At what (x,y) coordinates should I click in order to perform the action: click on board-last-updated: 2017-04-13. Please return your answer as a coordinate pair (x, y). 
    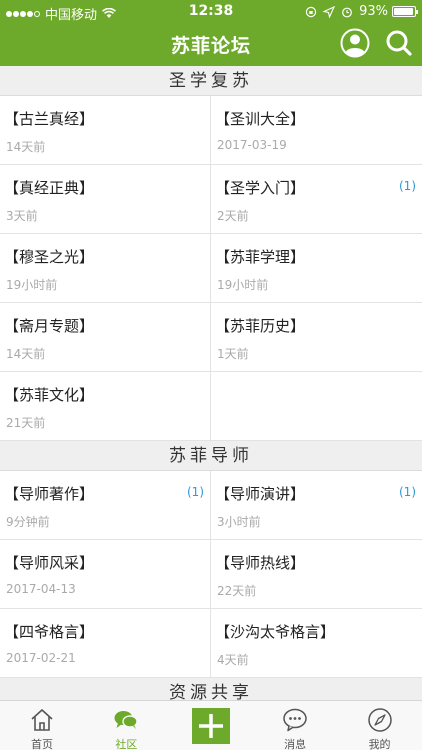
    Looking at the image, I should click on (41, 589).